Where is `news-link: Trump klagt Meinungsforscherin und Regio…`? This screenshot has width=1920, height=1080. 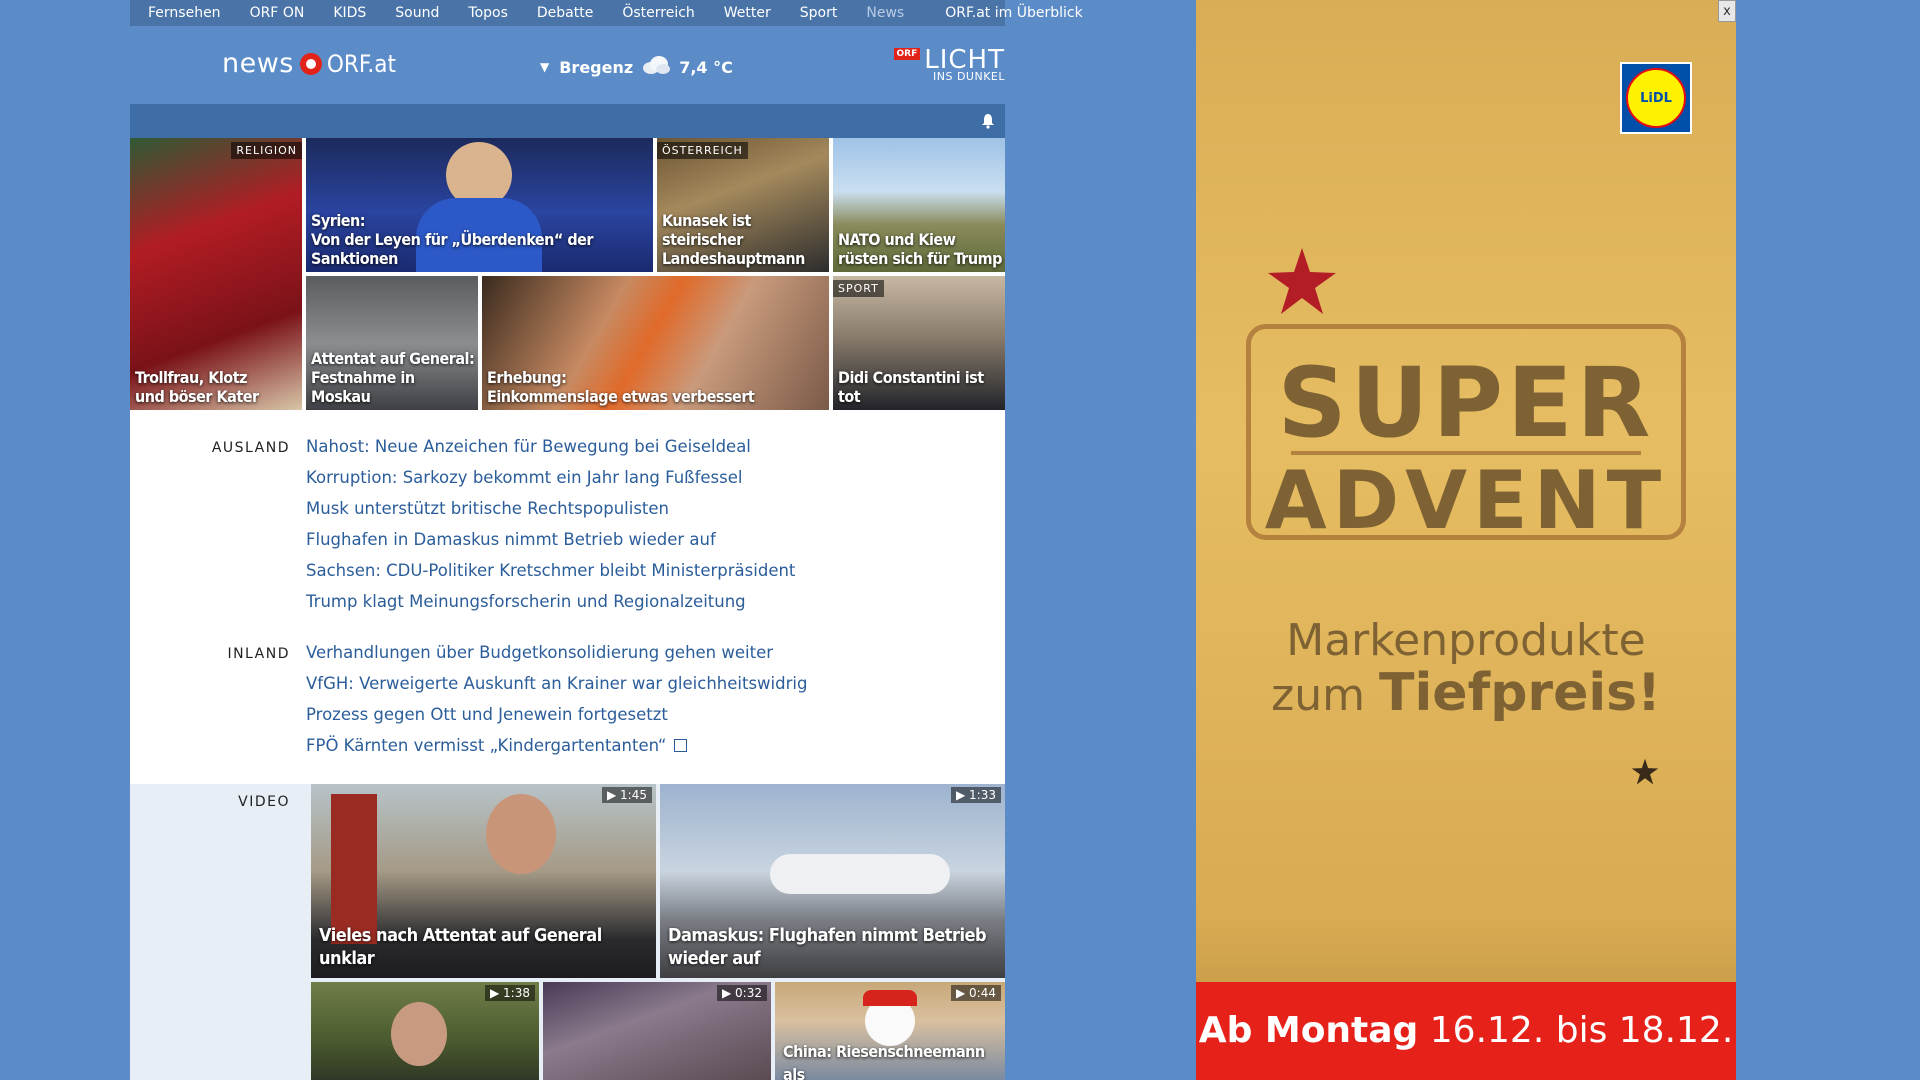
news-link: Trump klagt Meinungsforscherin und Regio… is located at coordinates (550, 606).